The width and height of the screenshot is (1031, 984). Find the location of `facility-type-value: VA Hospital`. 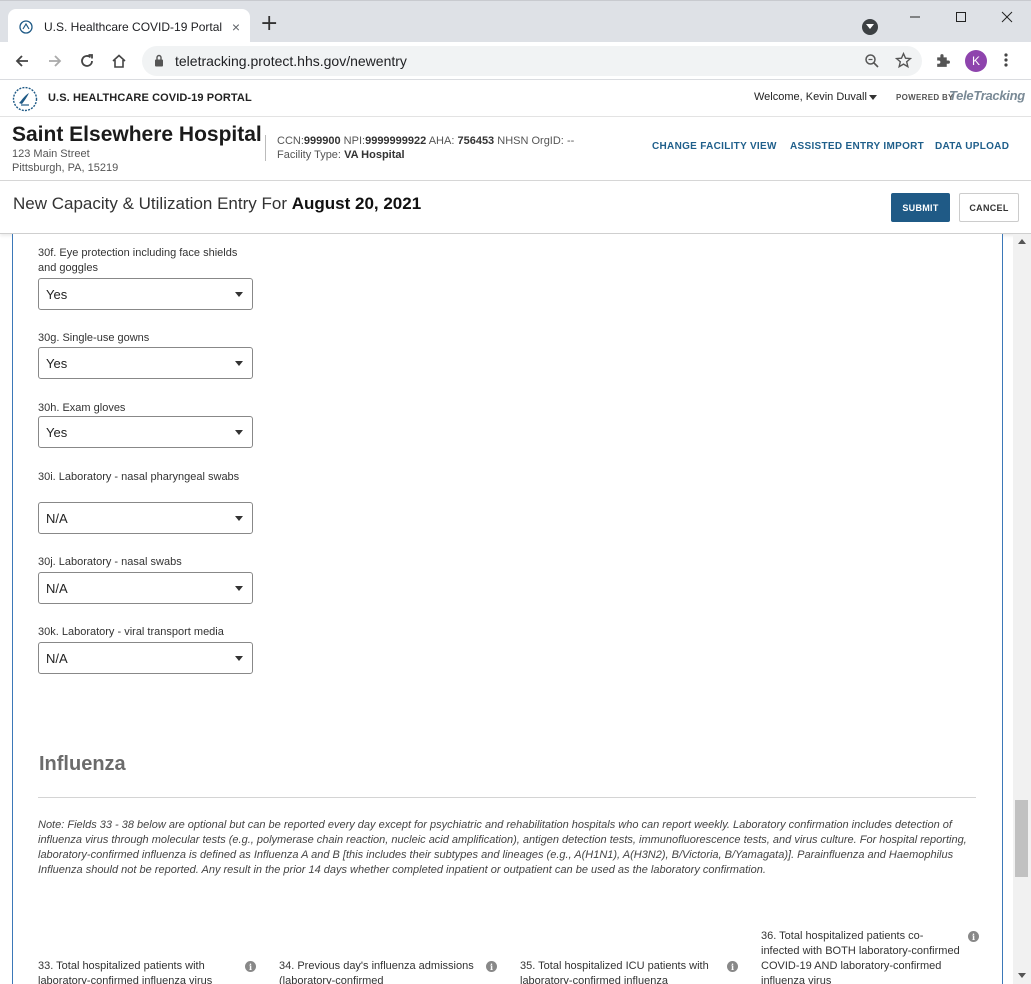

facility-type-value: VA Hospital is located at coordinates (374, 155).